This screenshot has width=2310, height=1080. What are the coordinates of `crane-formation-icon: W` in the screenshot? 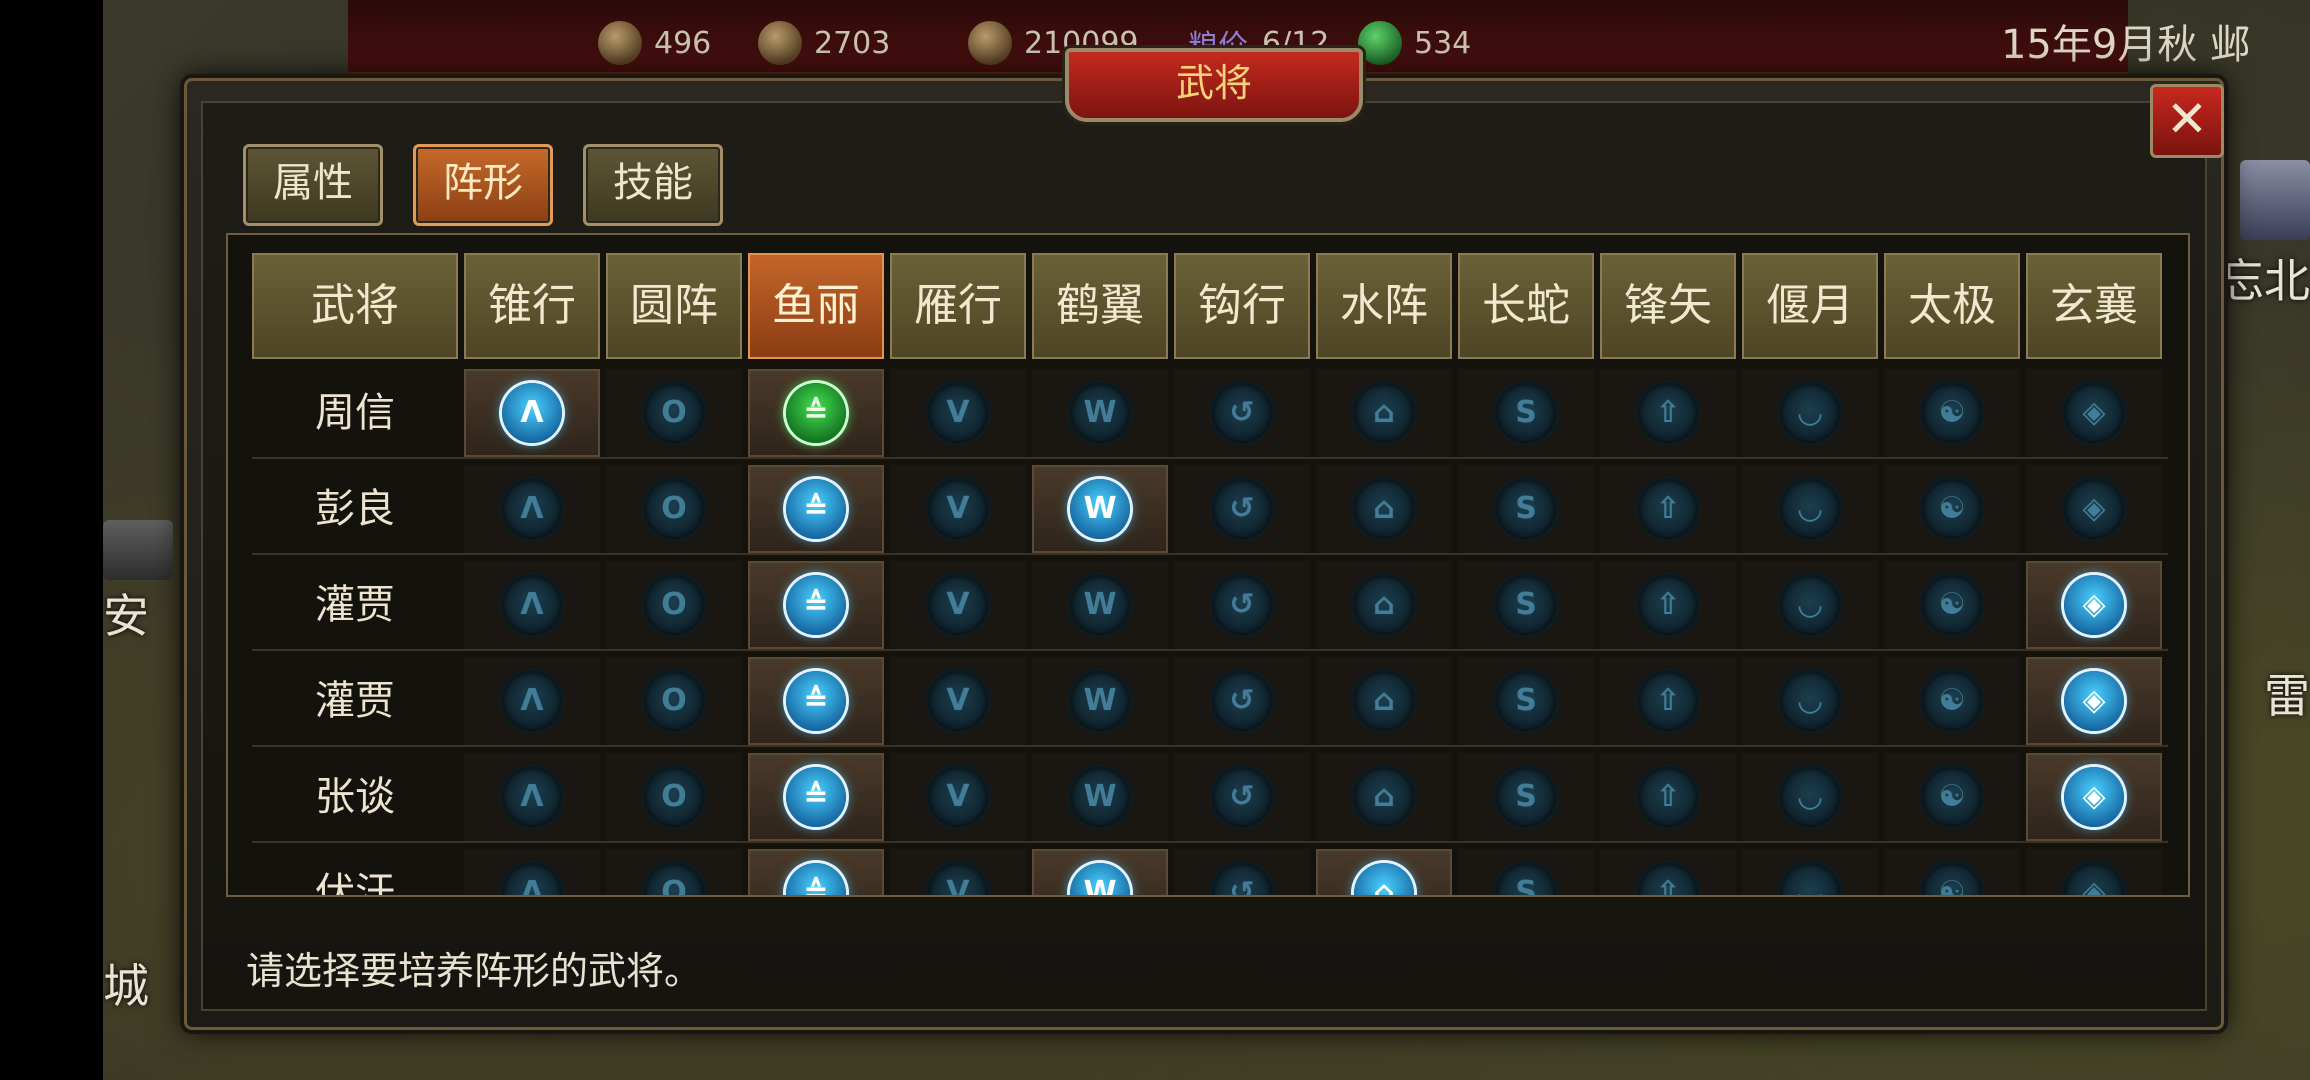 It's located at (1100, 701).